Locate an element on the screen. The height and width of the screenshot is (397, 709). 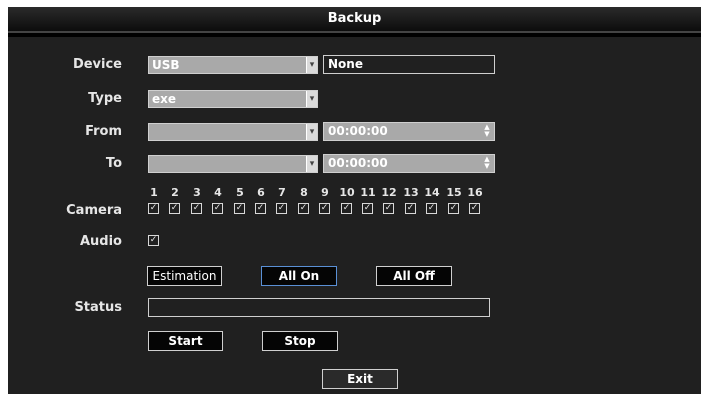
camera-channel-number: 13 is located at coordinates (411, 192).